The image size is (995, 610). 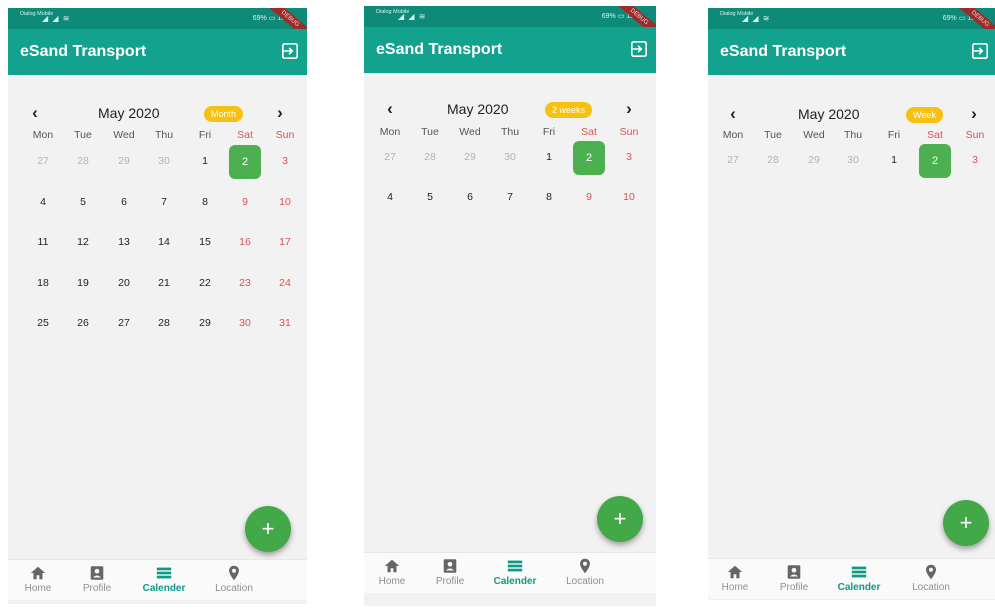 What do you see at coordinates (205, 283) in the screenshot?
I see `day-cell: 22` at bounding box center [205, 283].